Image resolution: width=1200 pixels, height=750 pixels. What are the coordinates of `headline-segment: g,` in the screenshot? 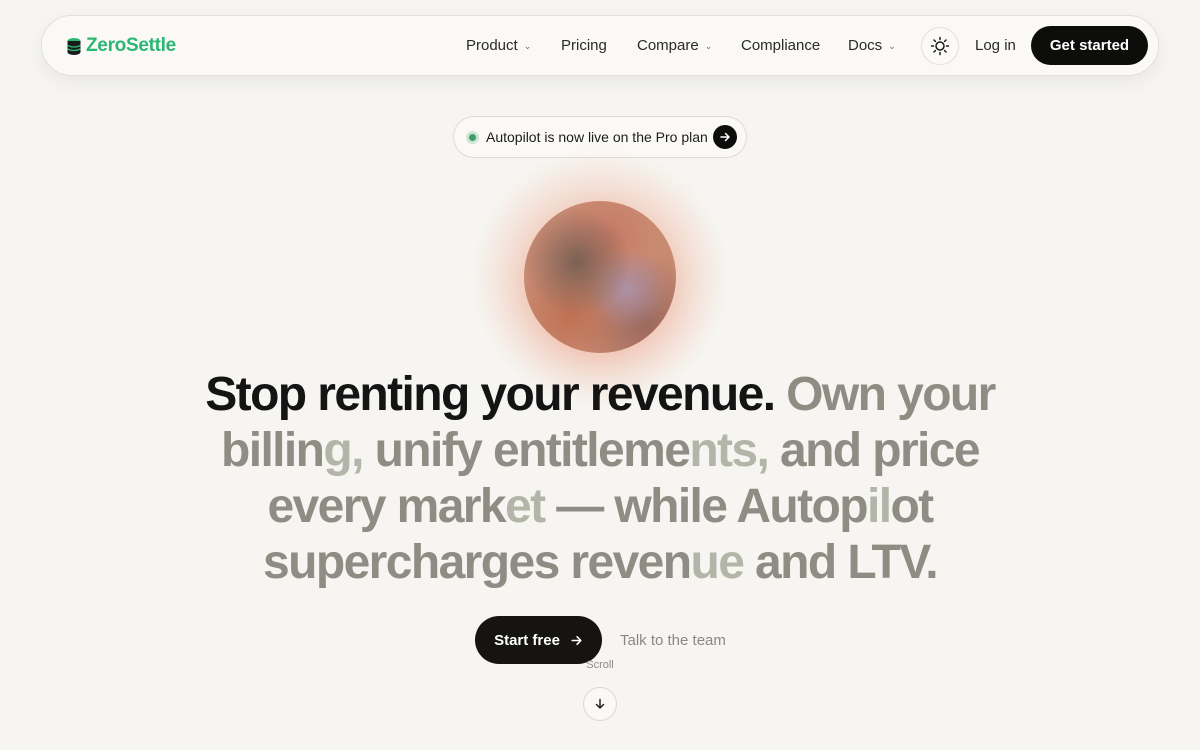 It's located at (343, 450).